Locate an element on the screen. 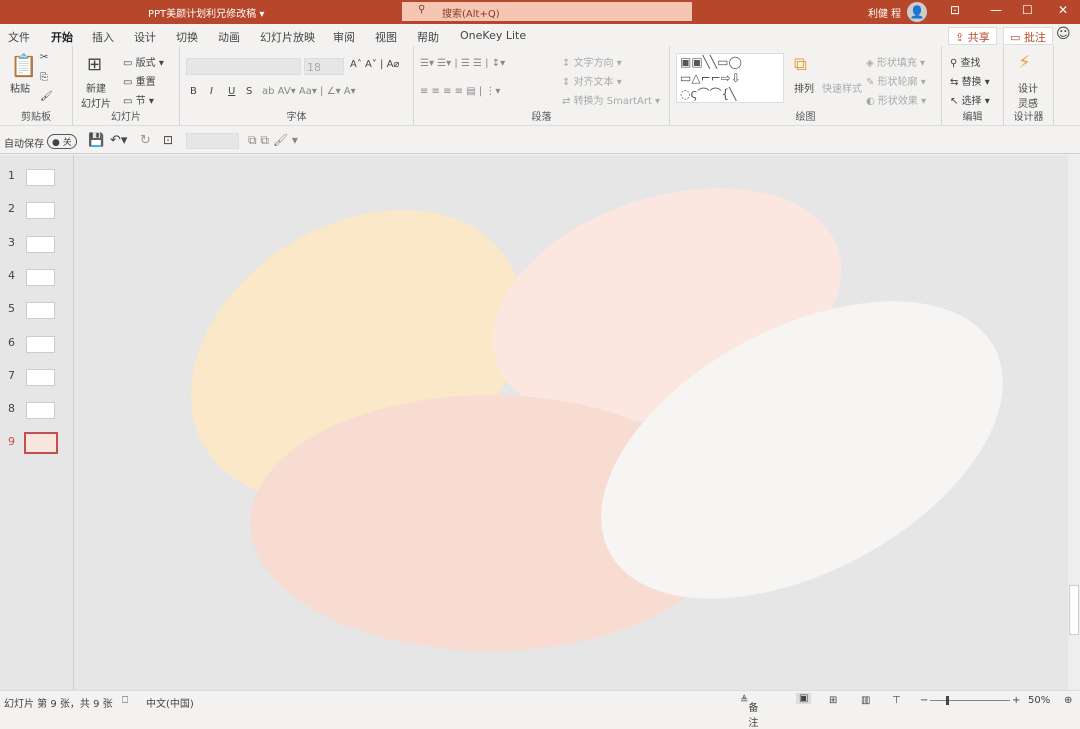 The width and height of the screenshot is (1080, 729). accessibility-icon: ⎕ is located at coordinates (125, 700).